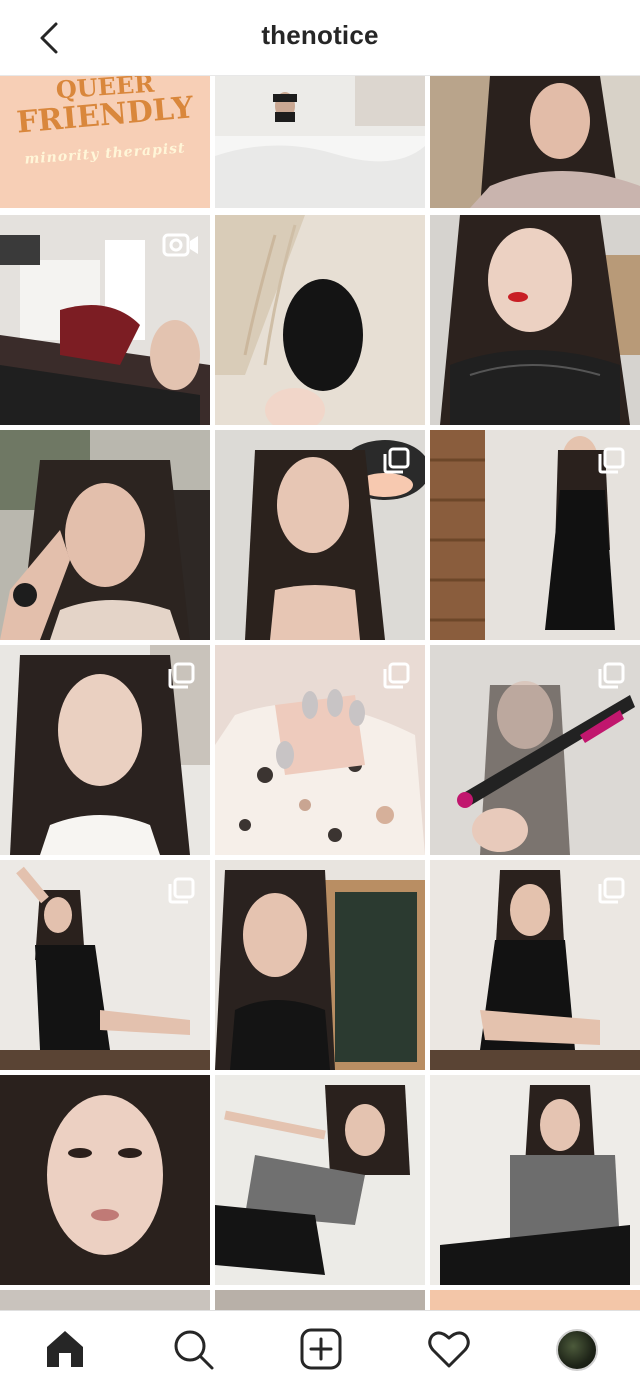 This screenshot has height=1386, width=640. What do you see at coordinates (577, 1350) in the screenshot?
I see `tab-profile-avatar` at bounding box center [577, 1350].